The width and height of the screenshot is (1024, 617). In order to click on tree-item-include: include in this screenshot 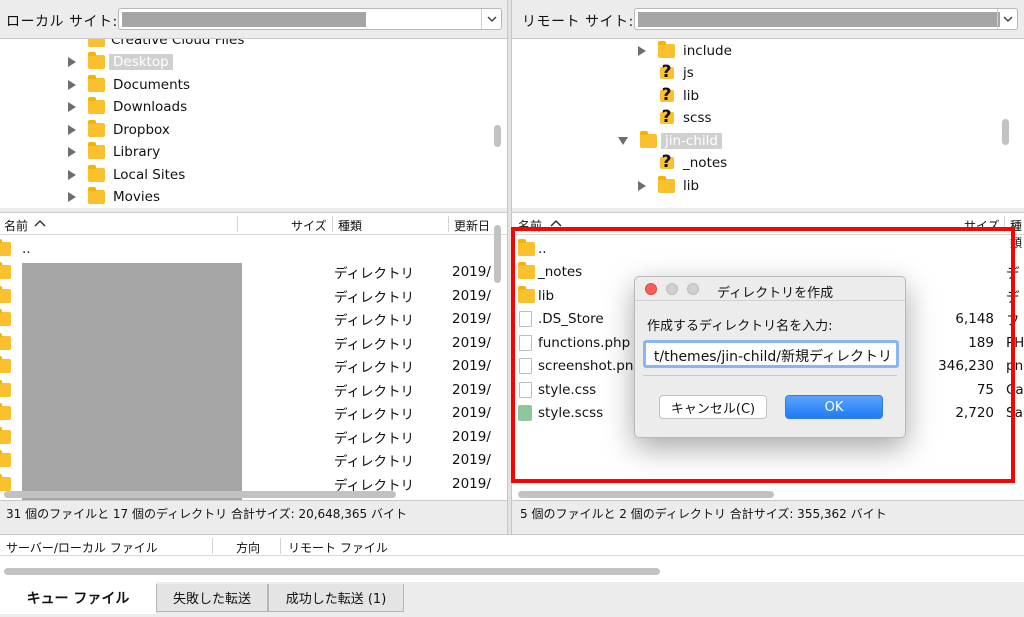, I will do `click(685, 51)`.